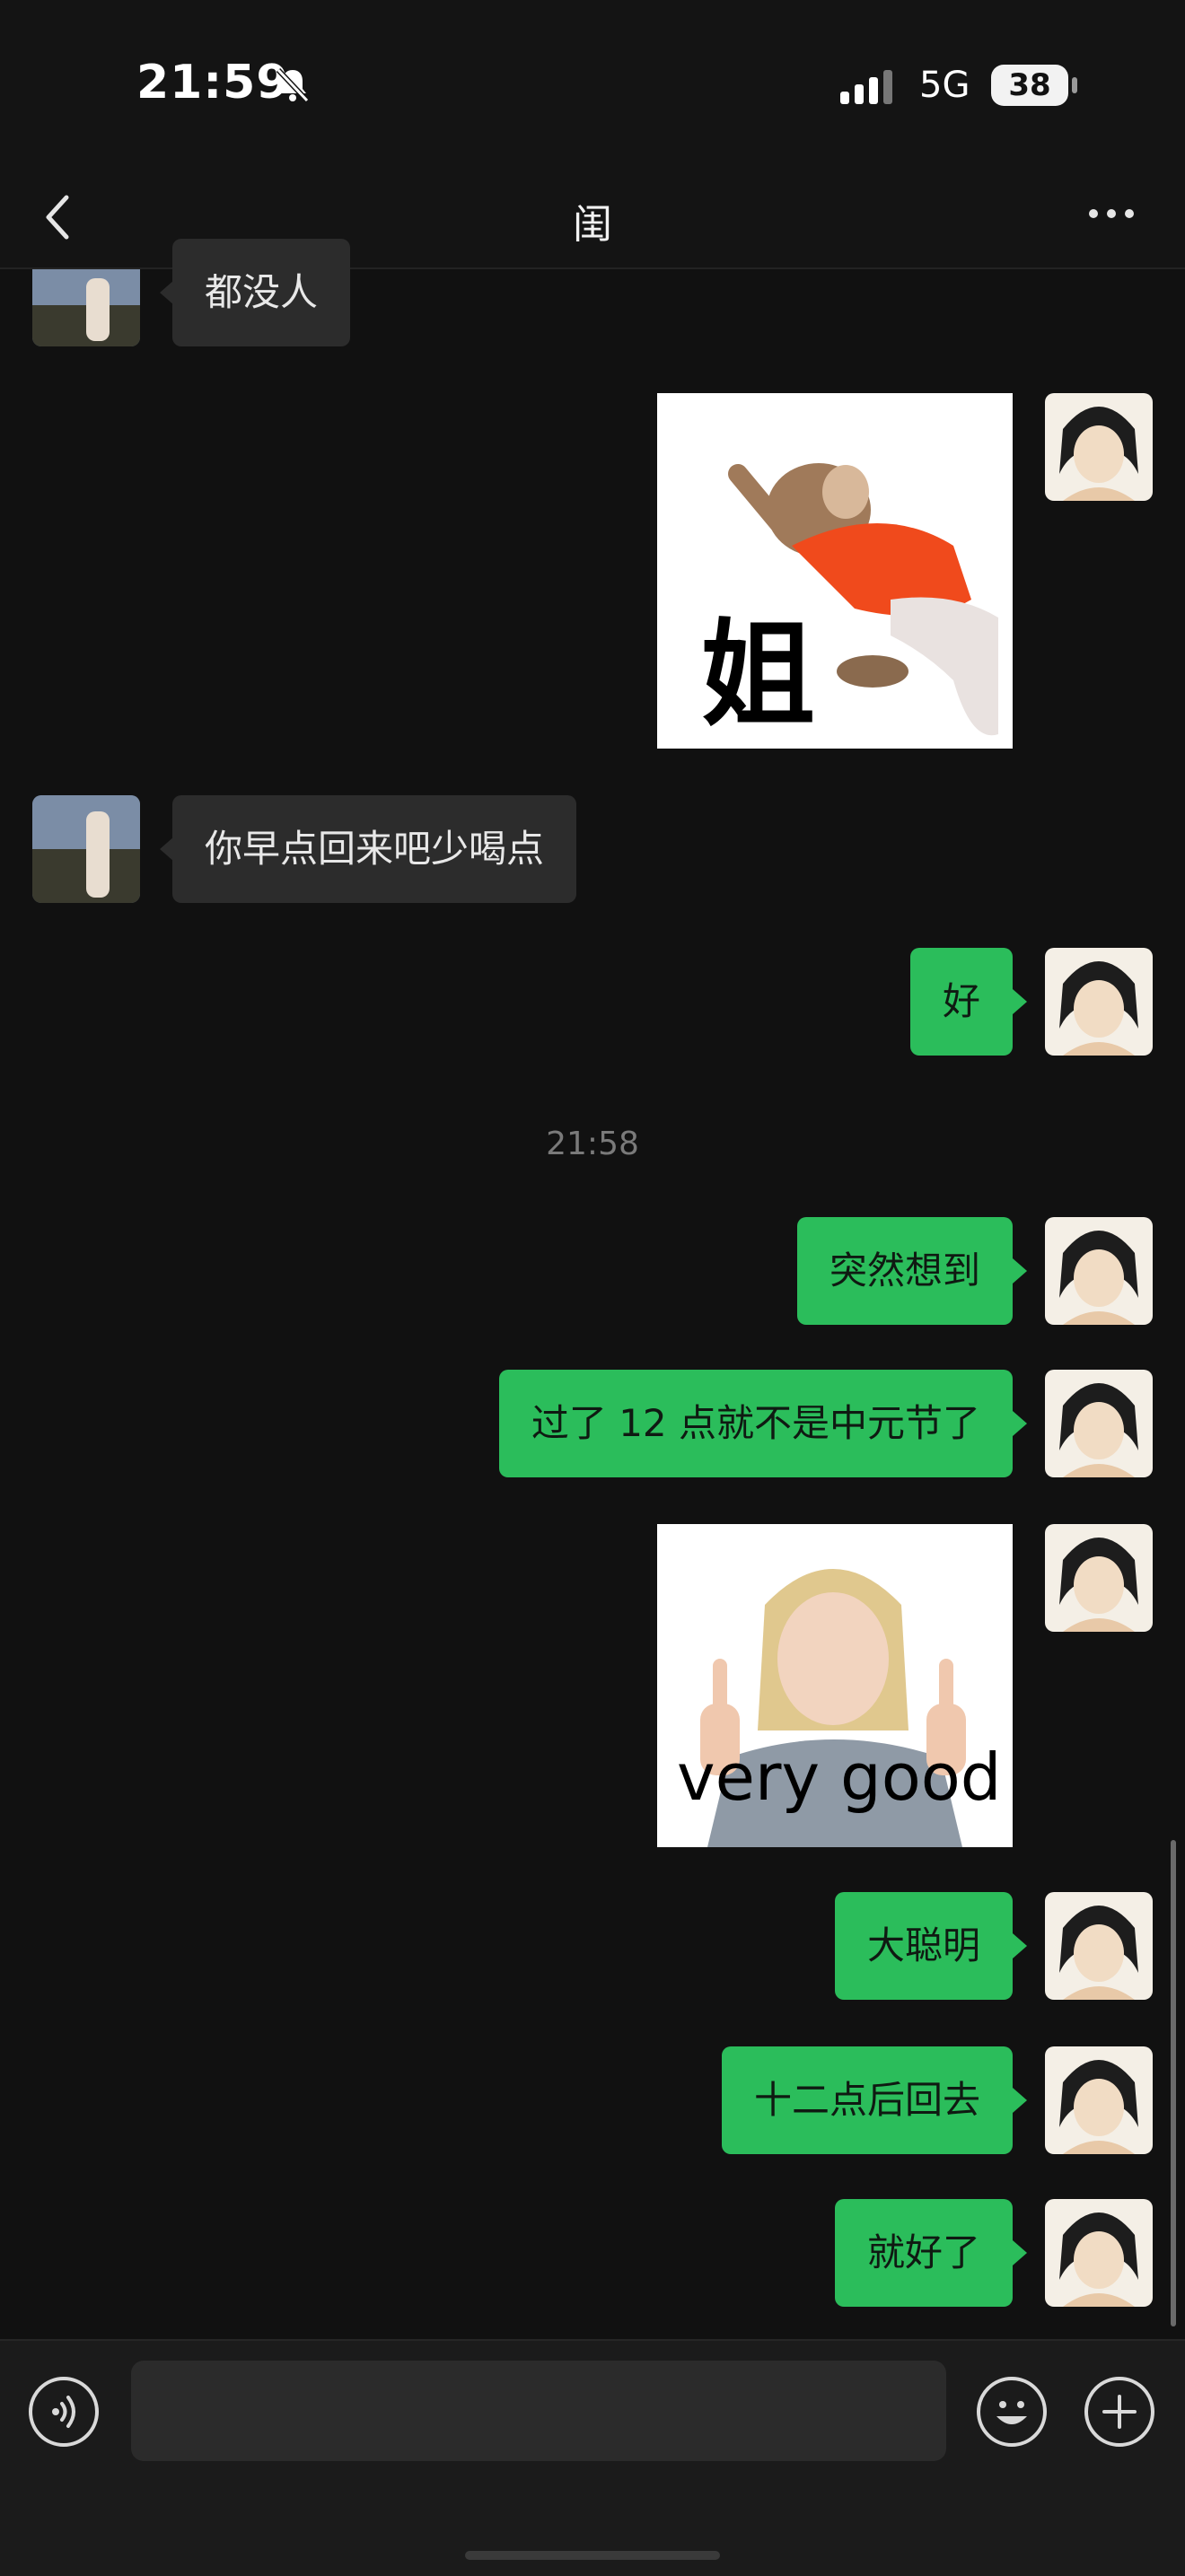 This screenshot has width=1185, height=2576. I want to click on plus-icon, so click(1119, 2412).